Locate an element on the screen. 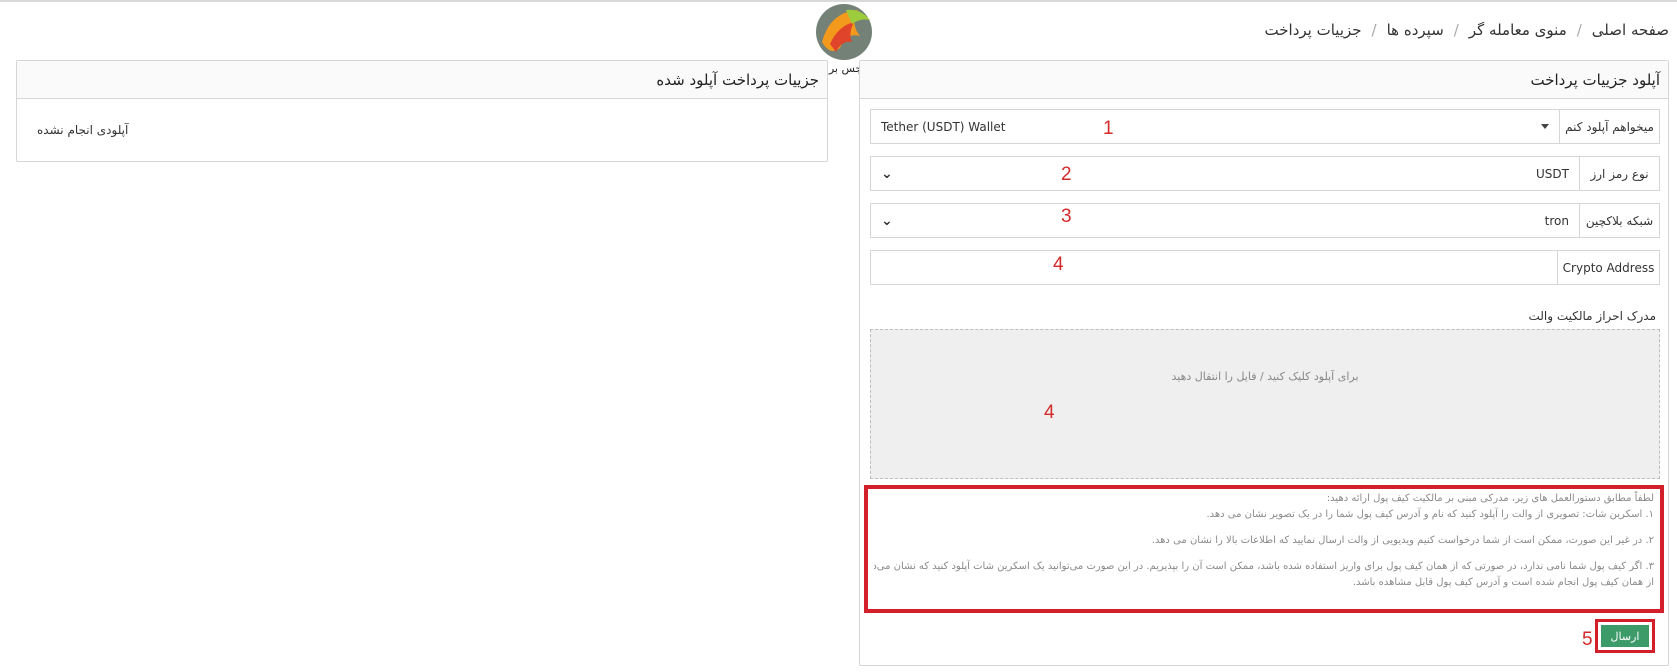  breadcrumb-trader-menu: منوی معامله گر is located at coordinates (1518, 30).